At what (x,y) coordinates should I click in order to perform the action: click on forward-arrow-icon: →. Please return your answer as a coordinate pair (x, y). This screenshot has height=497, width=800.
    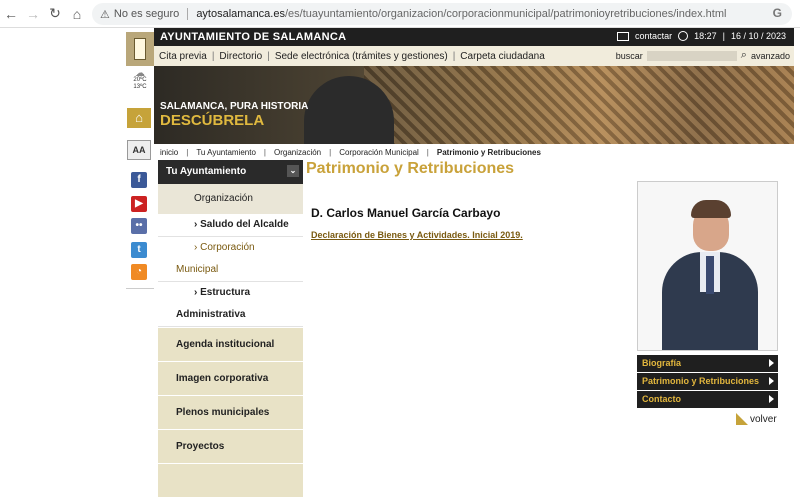
    Looking at the image, I should click on (33, 14).